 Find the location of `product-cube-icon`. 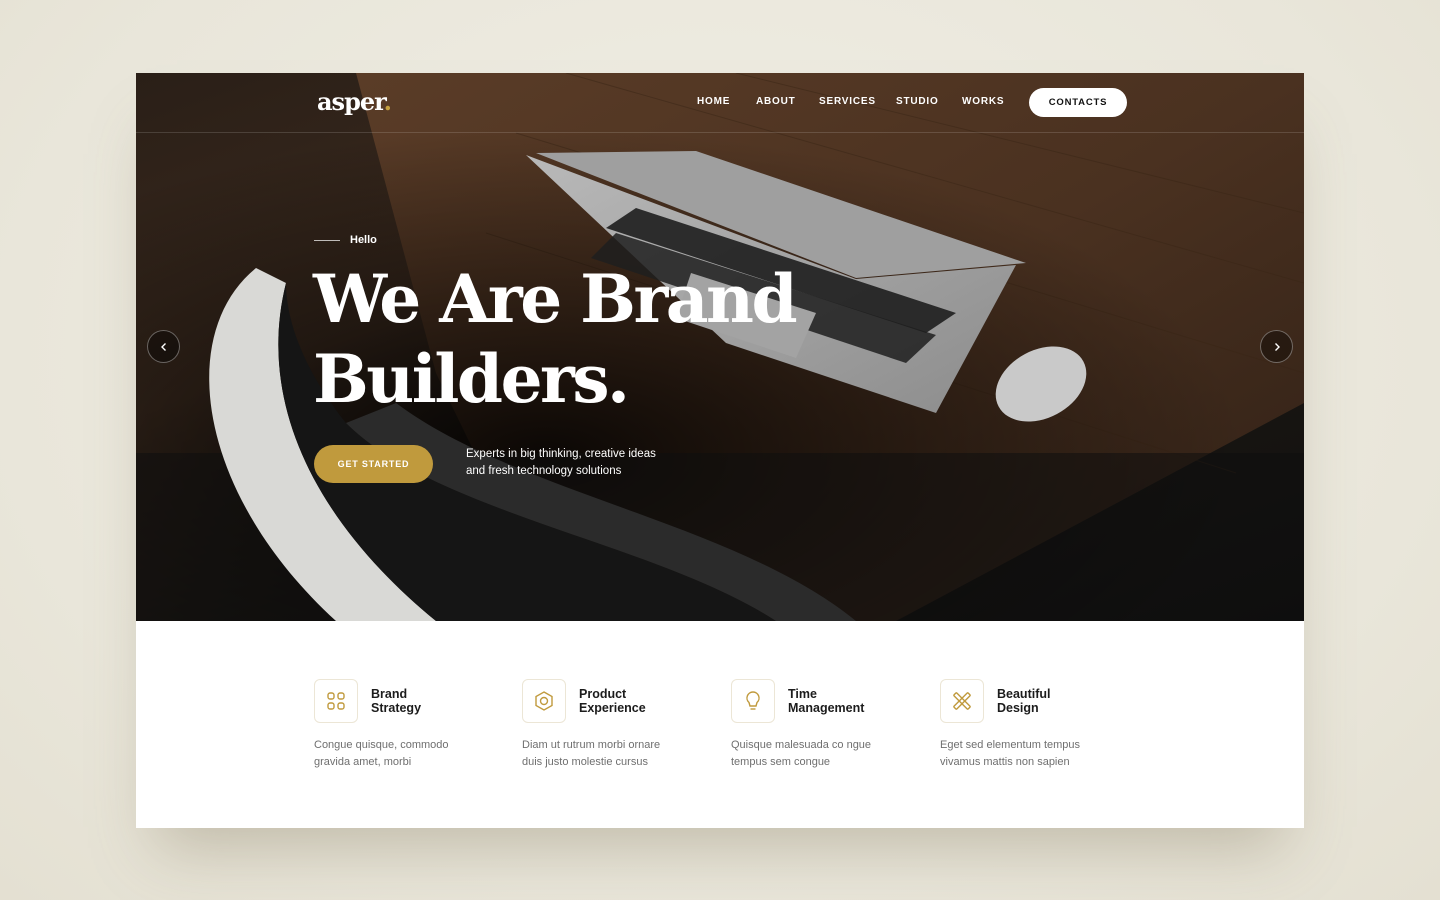

product-cube-icon is located at coordinates (544, 701).